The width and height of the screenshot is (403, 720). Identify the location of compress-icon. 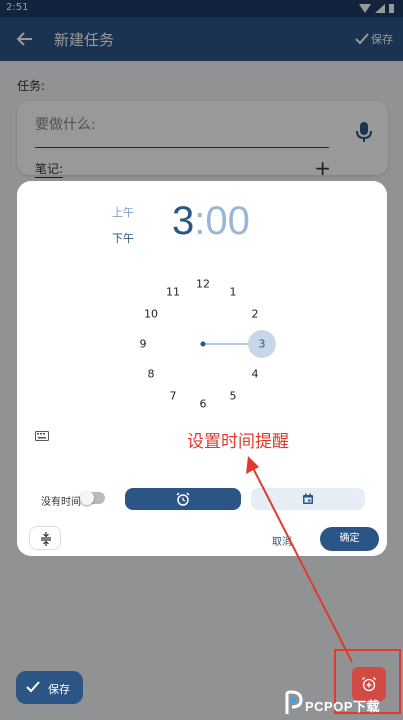
(46, 539).